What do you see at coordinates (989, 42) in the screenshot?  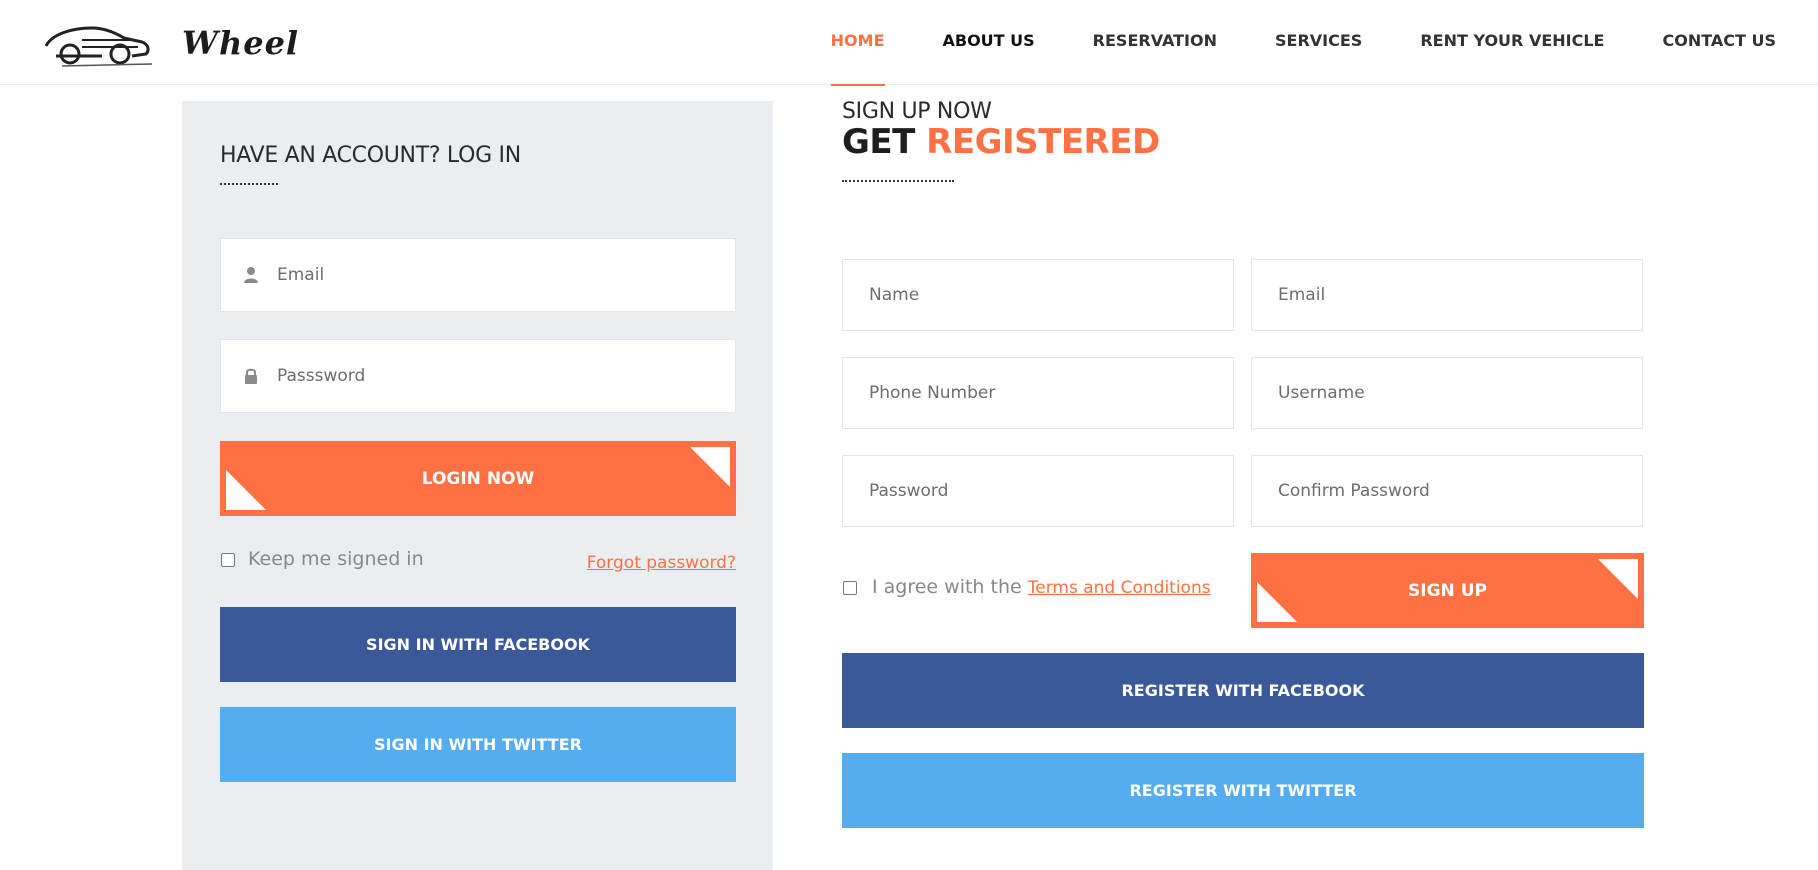 I see `nav-about-us: ABOUT US` at bounding box center [989, 42].